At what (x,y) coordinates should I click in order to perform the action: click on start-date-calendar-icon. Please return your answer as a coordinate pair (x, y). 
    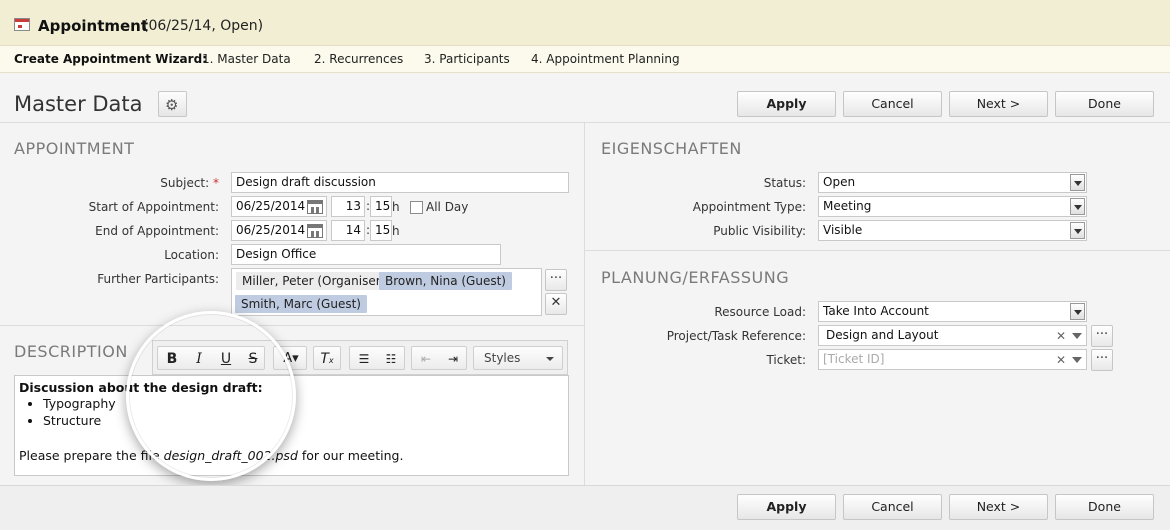
    Looking at the image, I should click on (315, 207).